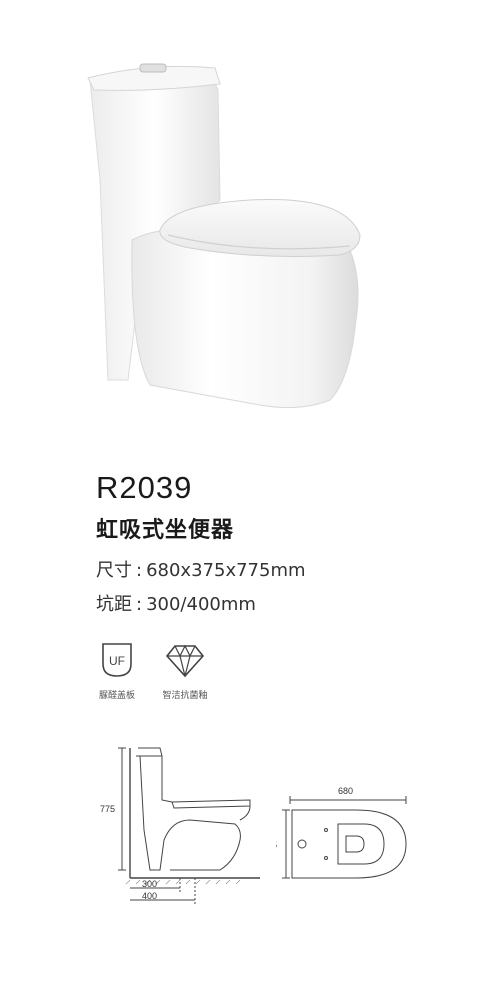 The height and width of the screenshot is (1000, 493). What do you see at coordinates (149, 896) in the screenshot?
I see `side-rough-b-label: 400` at bounding box center [149, 896].